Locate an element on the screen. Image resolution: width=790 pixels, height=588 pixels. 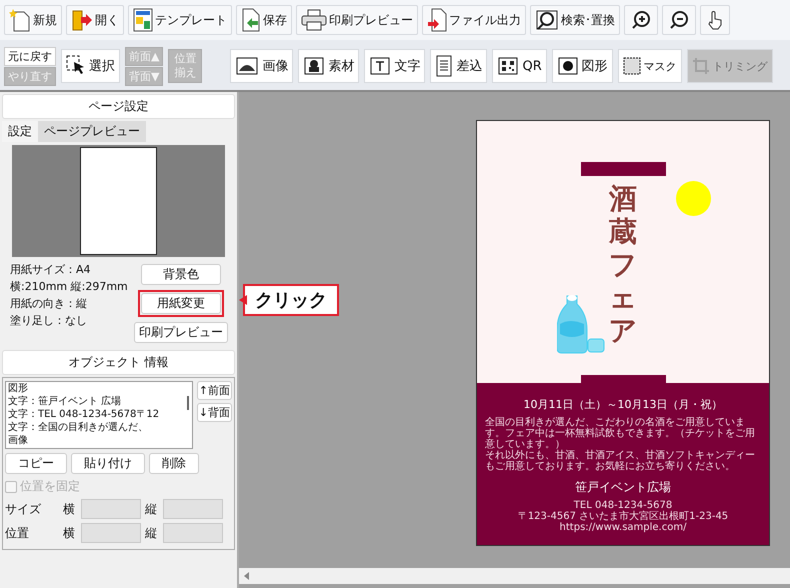
toolbar-button: 保存 is located at coordinates (264, 20).